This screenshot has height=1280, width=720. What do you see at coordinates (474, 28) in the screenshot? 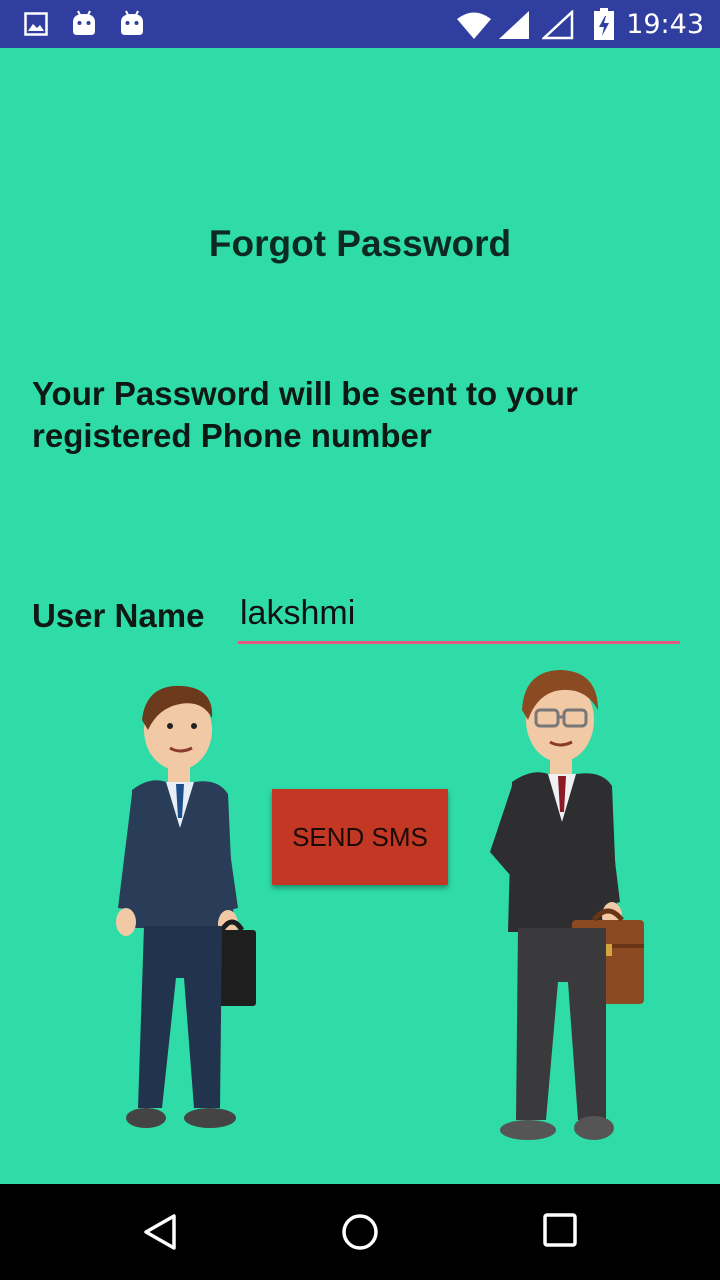
I see `wifi-icon` at bounding box center [474, 28].